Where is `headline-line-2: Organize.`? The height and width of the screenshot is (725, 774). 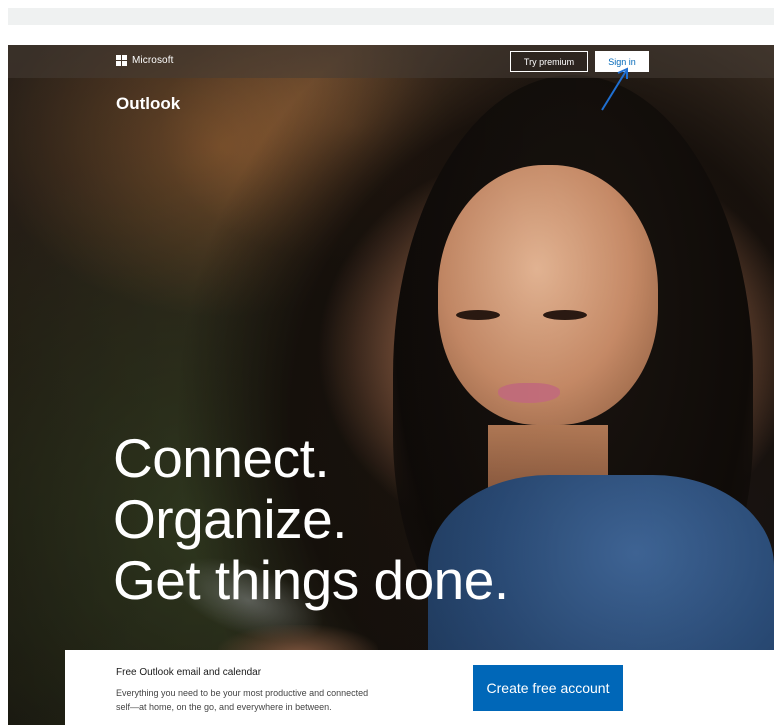 headline-line-2: Organize. is located at coordinates (230, 519).